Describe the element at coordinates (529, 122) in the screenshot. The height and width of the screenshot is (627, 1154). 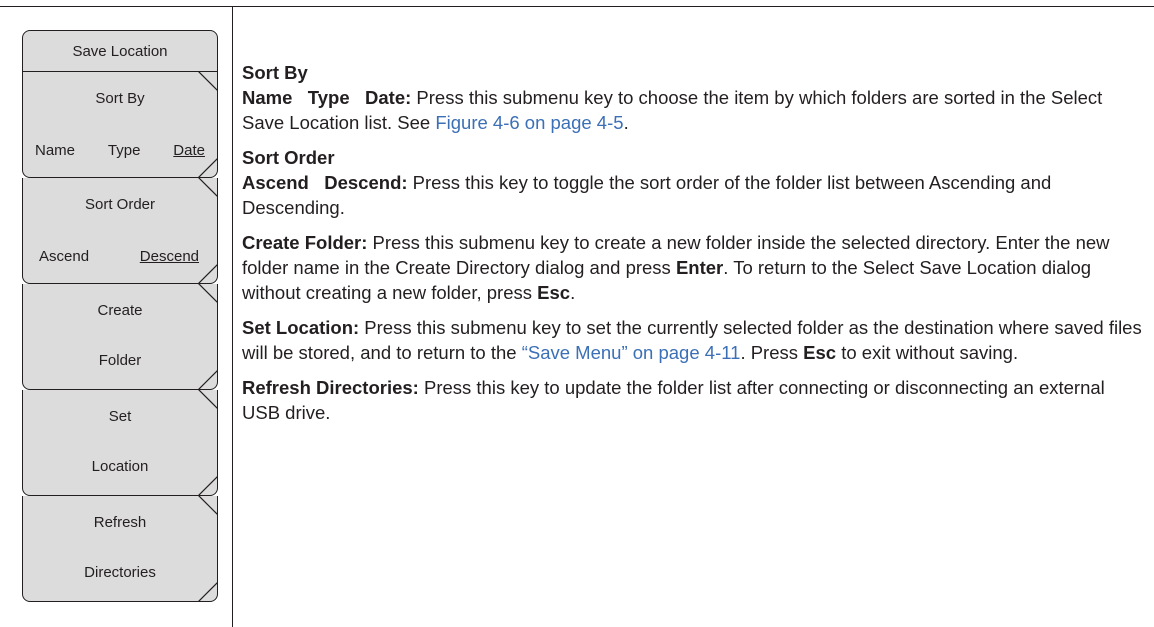
I see `figure-link: Figure 4-6 on page 4-5` at that location.